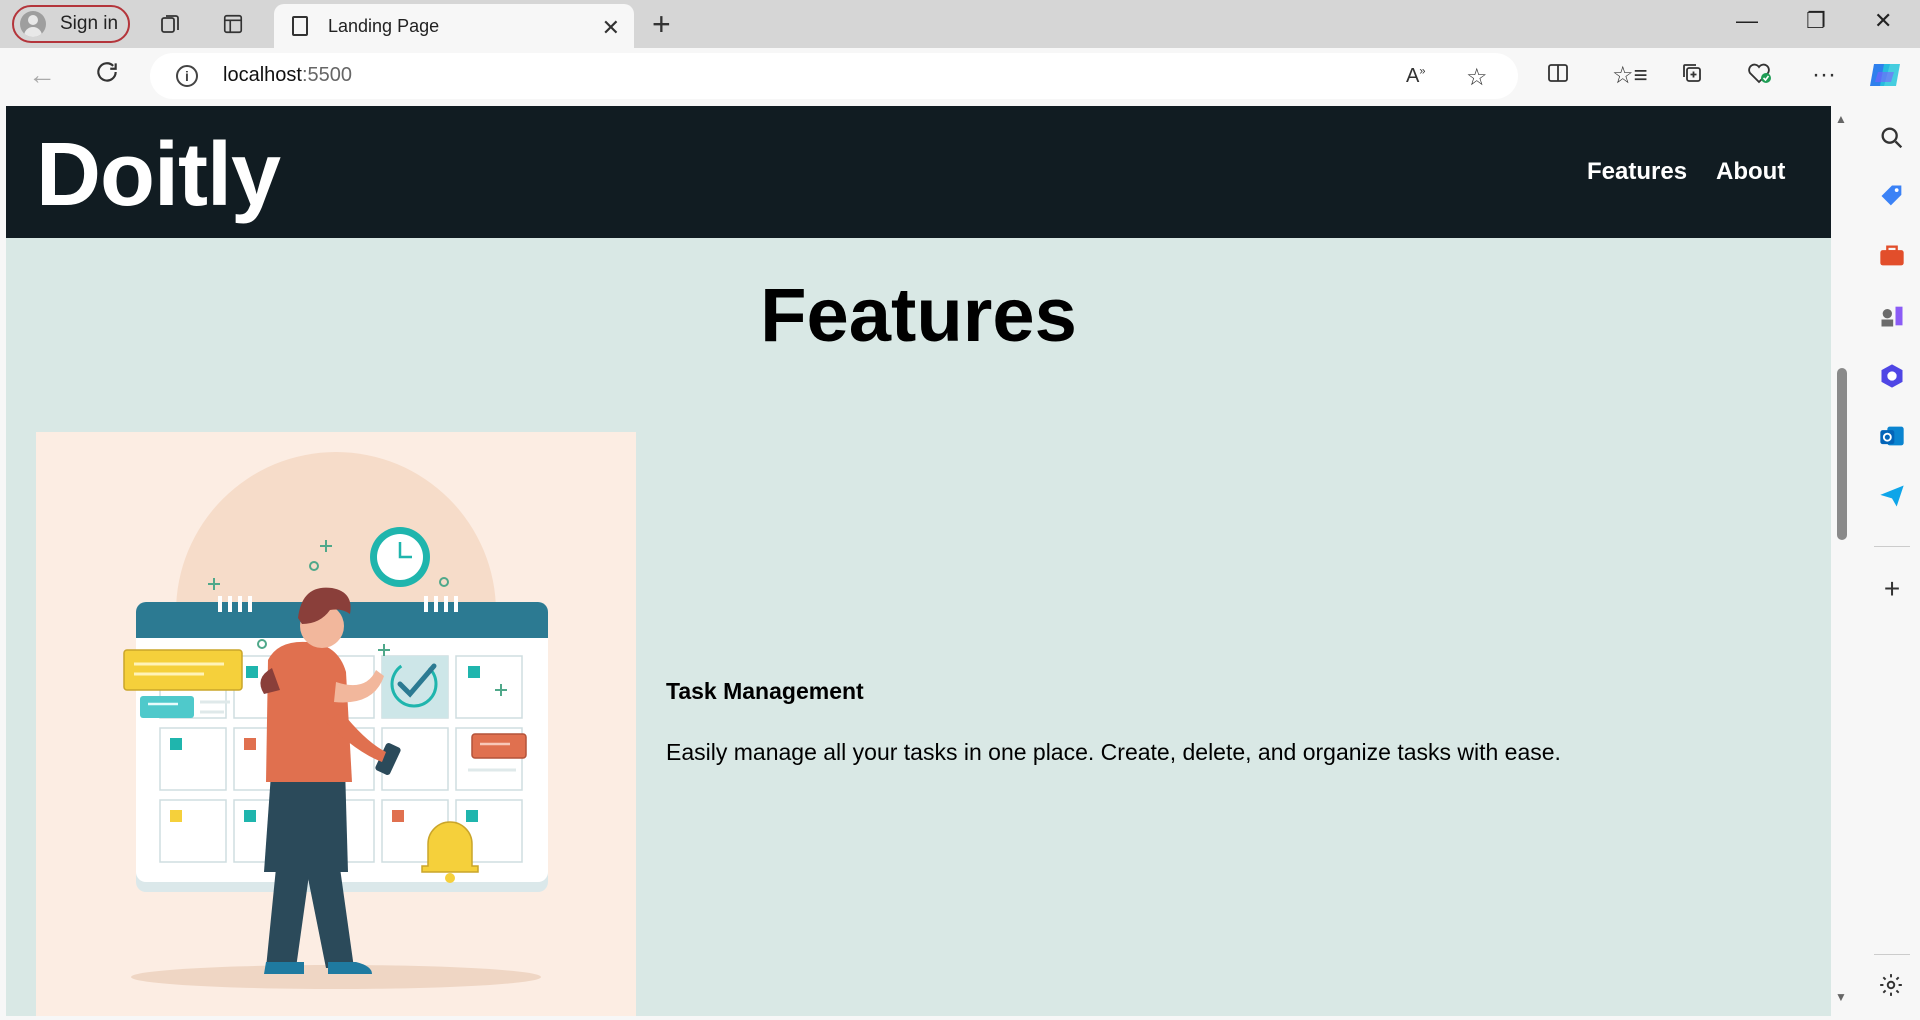 This screenshot has height=1020, width=1920. I want to click on scroll-up-arrow-icon: ▲, so click(1841, 119).